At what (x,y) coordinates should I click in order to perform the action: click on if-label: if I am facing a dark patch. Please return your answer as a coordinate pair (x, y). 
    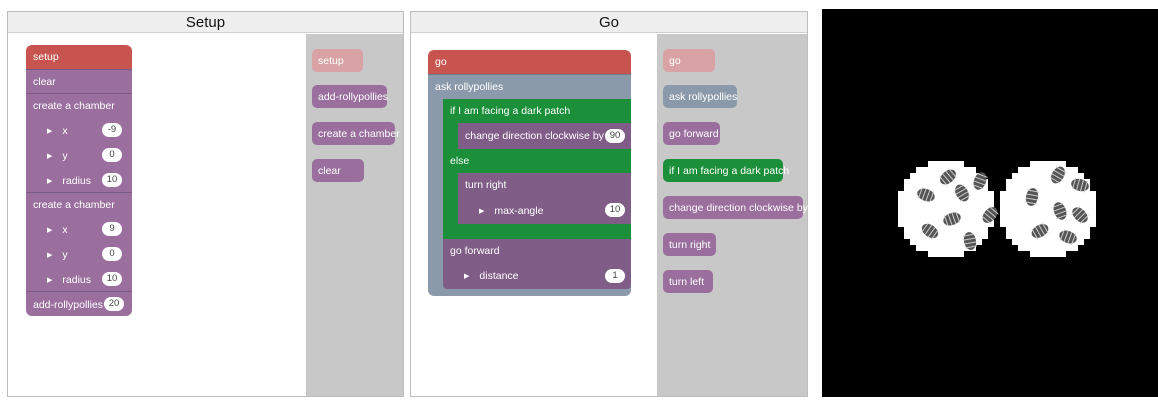
    Looking at the image, I should click on (510, 111).